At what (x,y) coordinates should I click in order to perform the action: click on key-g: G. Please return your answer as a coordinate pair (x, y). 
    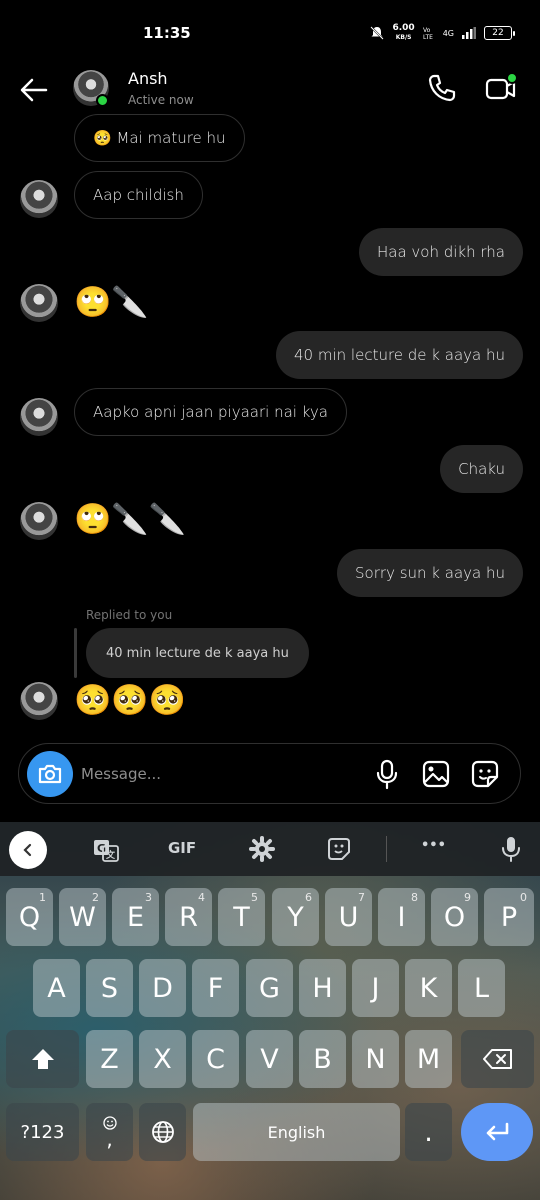
    Looking at the image, I should click on (269, 988).